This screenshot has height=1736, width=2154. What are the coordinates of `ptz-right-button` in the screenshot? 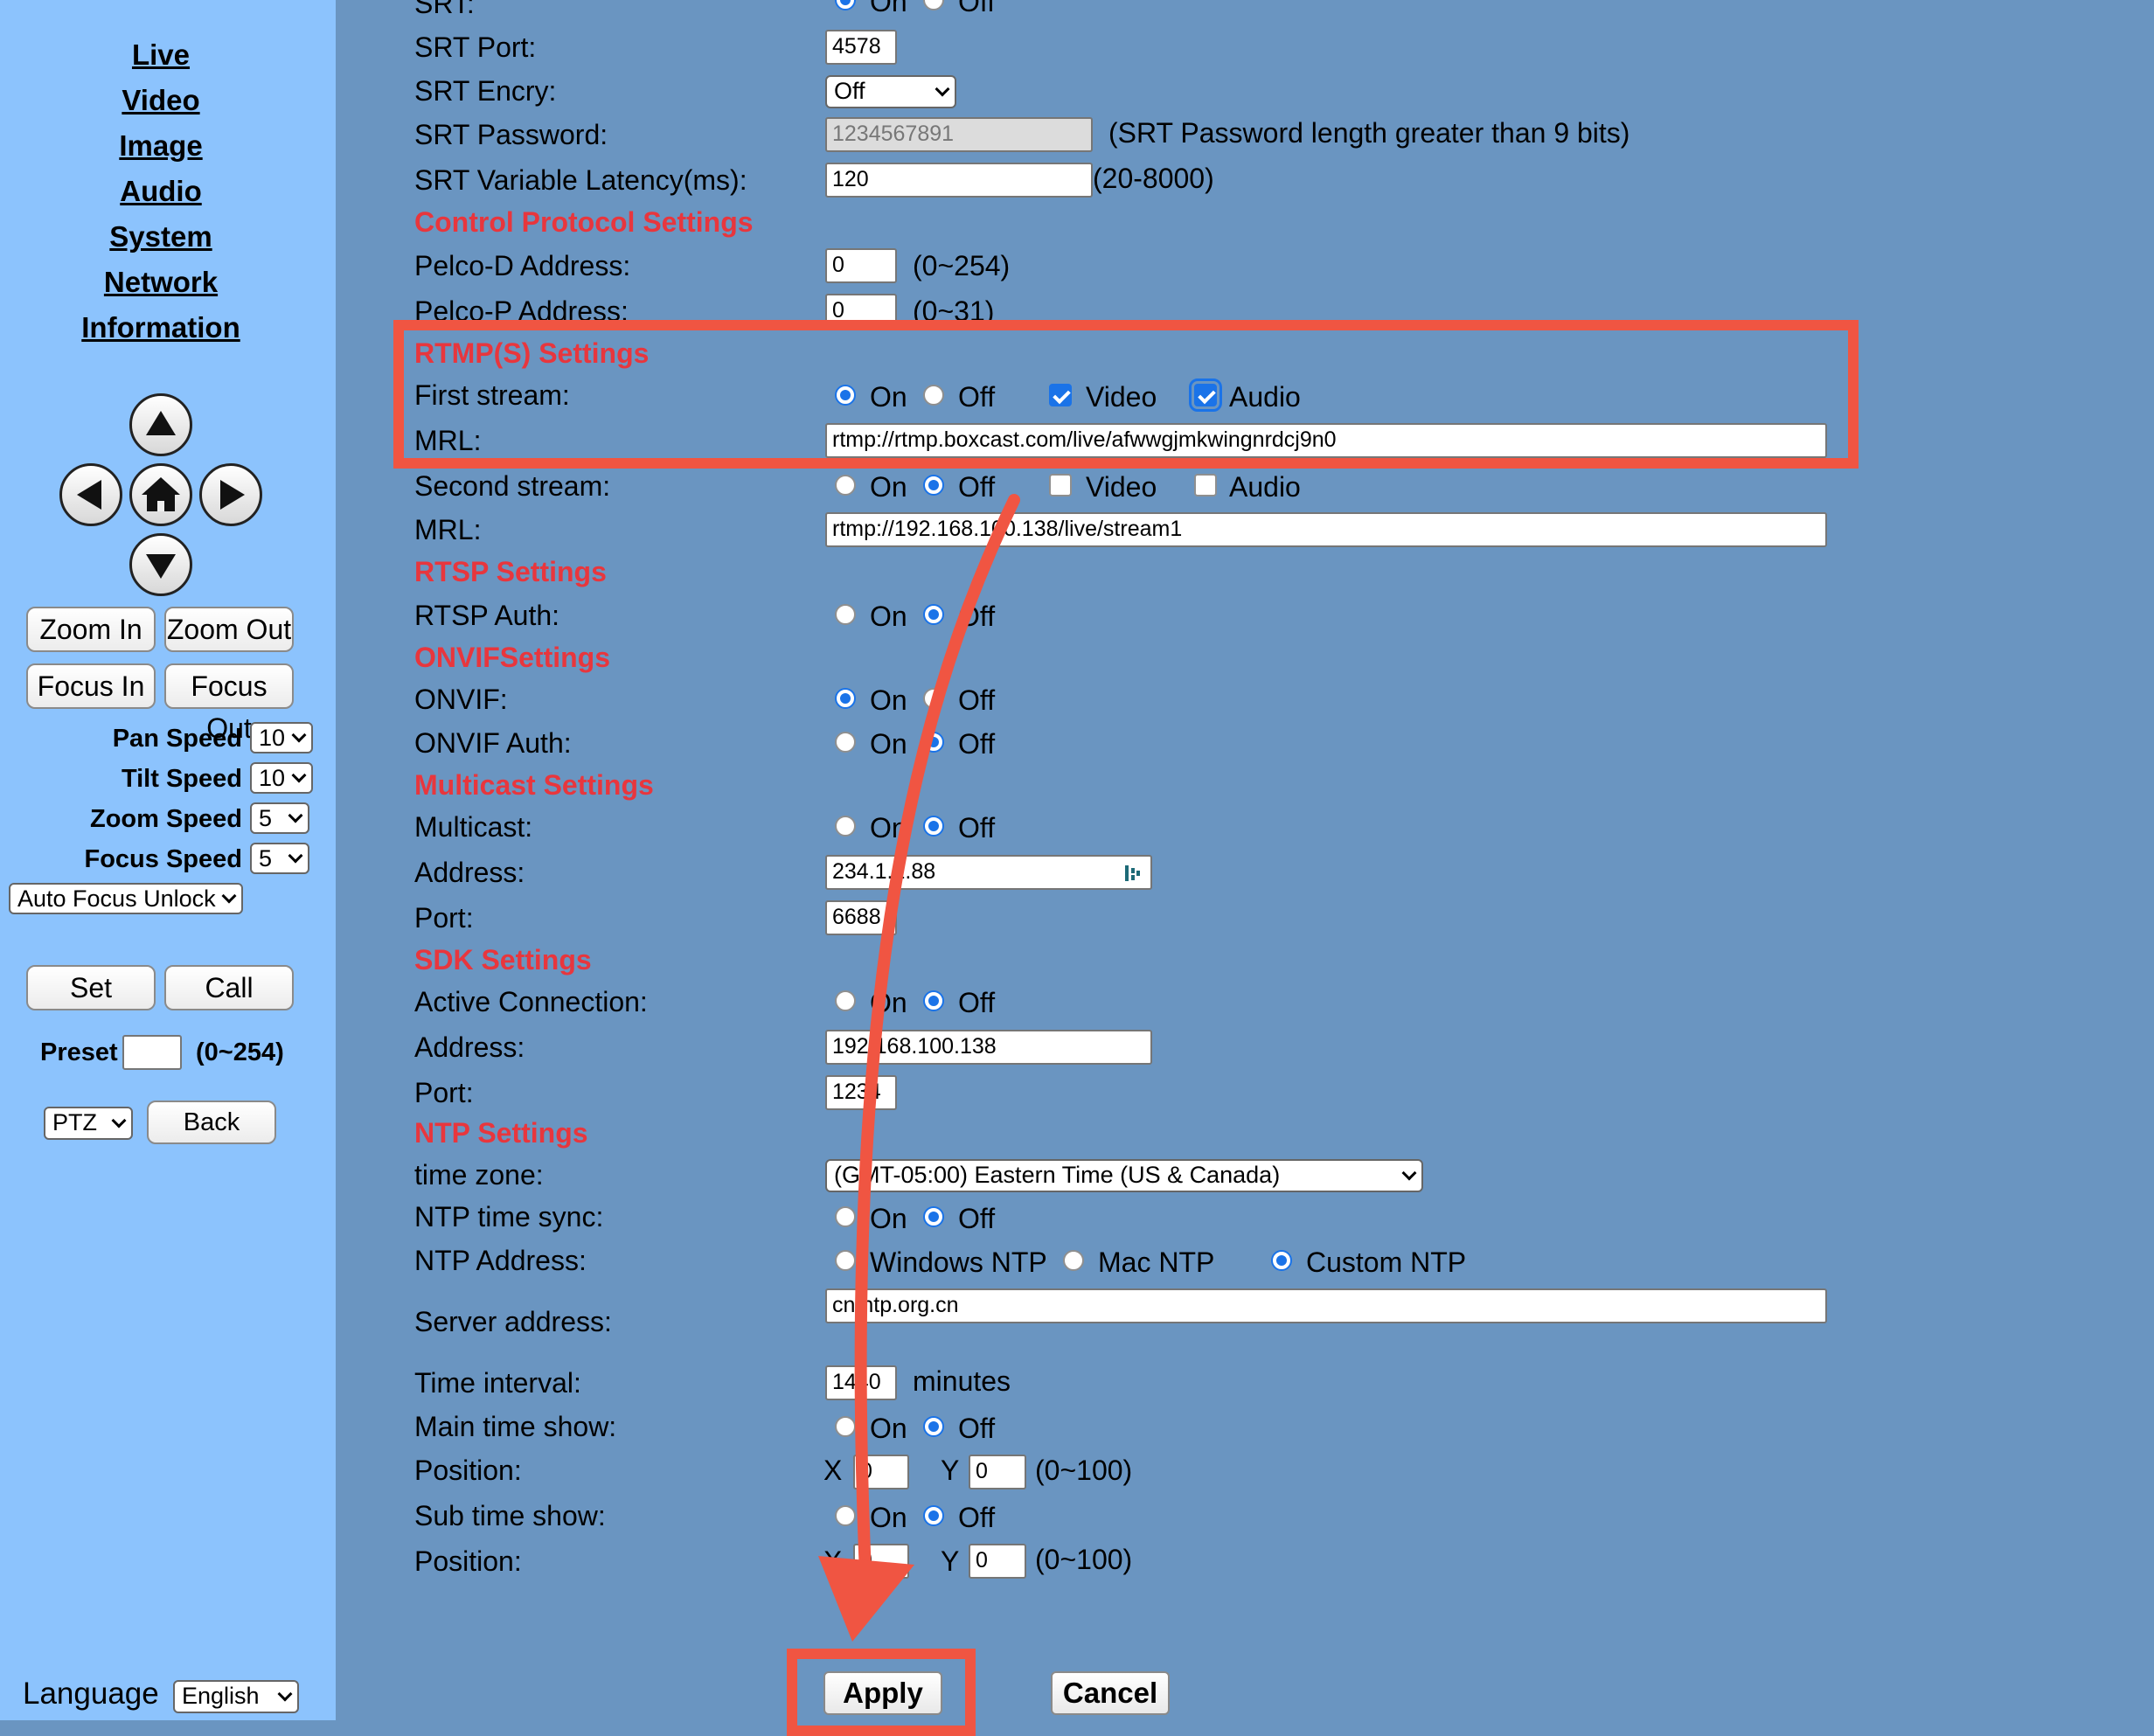 It's located at (230, 494).